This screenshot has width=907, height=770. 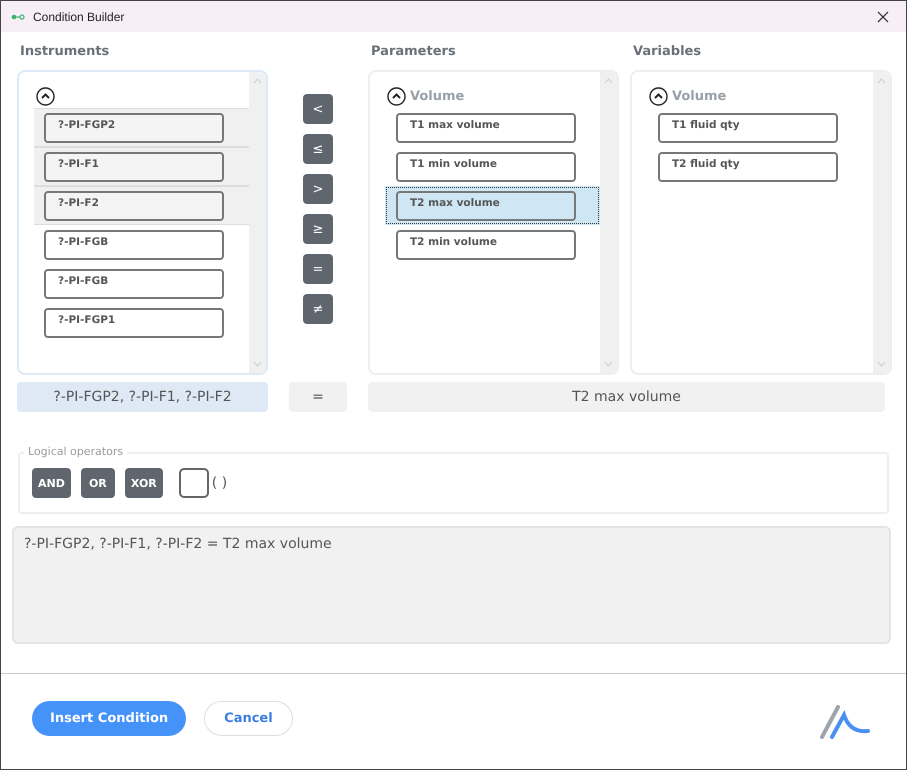 What do you see at coordinates (486, 245) in the screenshot?
I see `list-item: T2 min volume` at bounding box center [486, 245].